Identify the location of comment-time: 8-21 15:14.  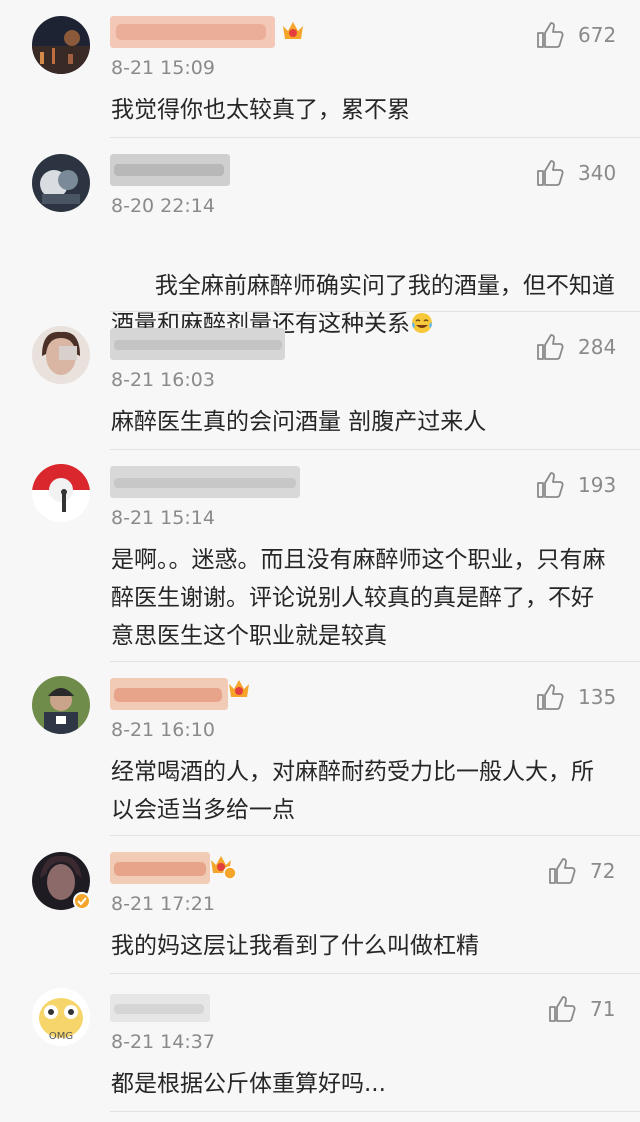
(163, 518).